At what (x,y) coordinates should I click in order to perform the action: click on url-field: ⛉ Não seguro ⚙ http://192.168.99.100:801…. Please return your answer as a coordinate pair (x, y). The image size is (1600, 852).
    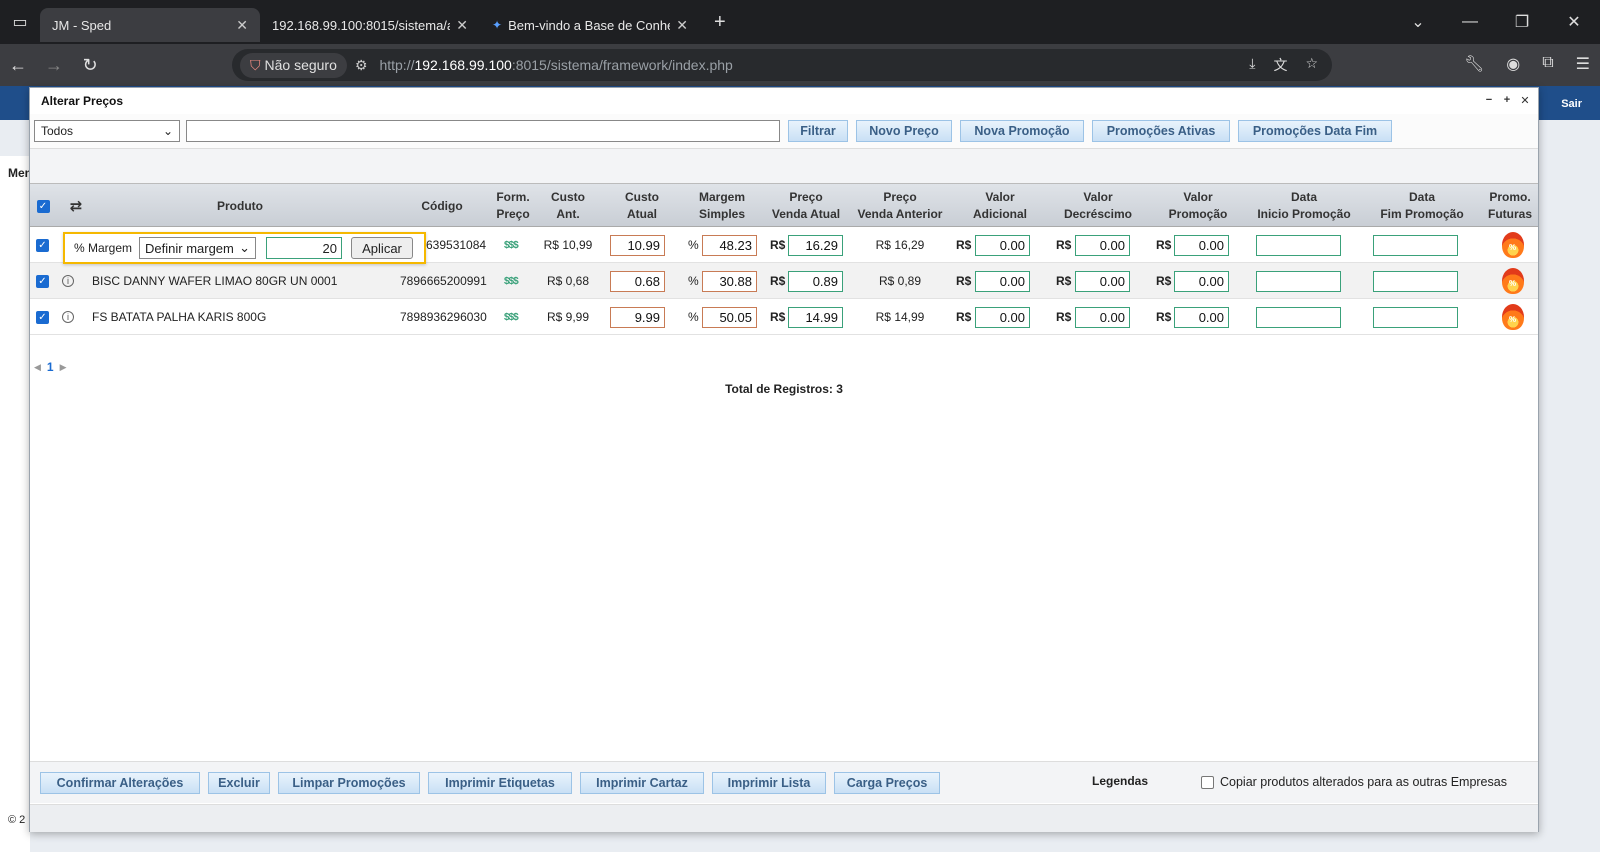
    Looking at the image, I should click on (782, 65).